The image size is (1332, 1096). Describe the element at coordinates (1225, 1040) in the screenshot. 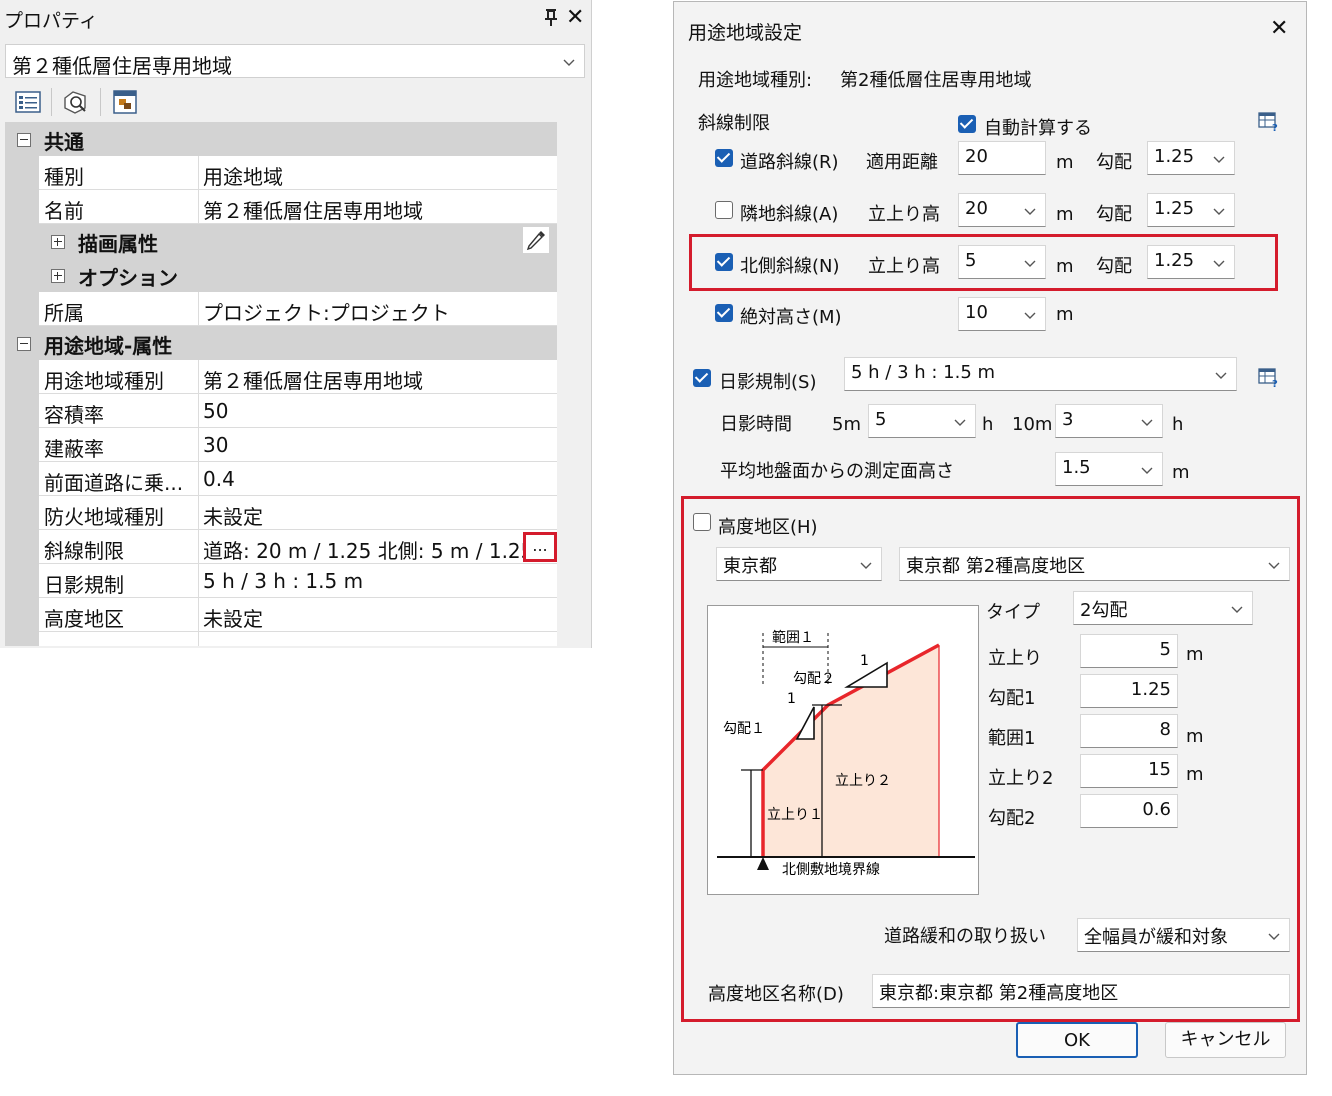

I see `cancel-button: キャンセル` at that location.